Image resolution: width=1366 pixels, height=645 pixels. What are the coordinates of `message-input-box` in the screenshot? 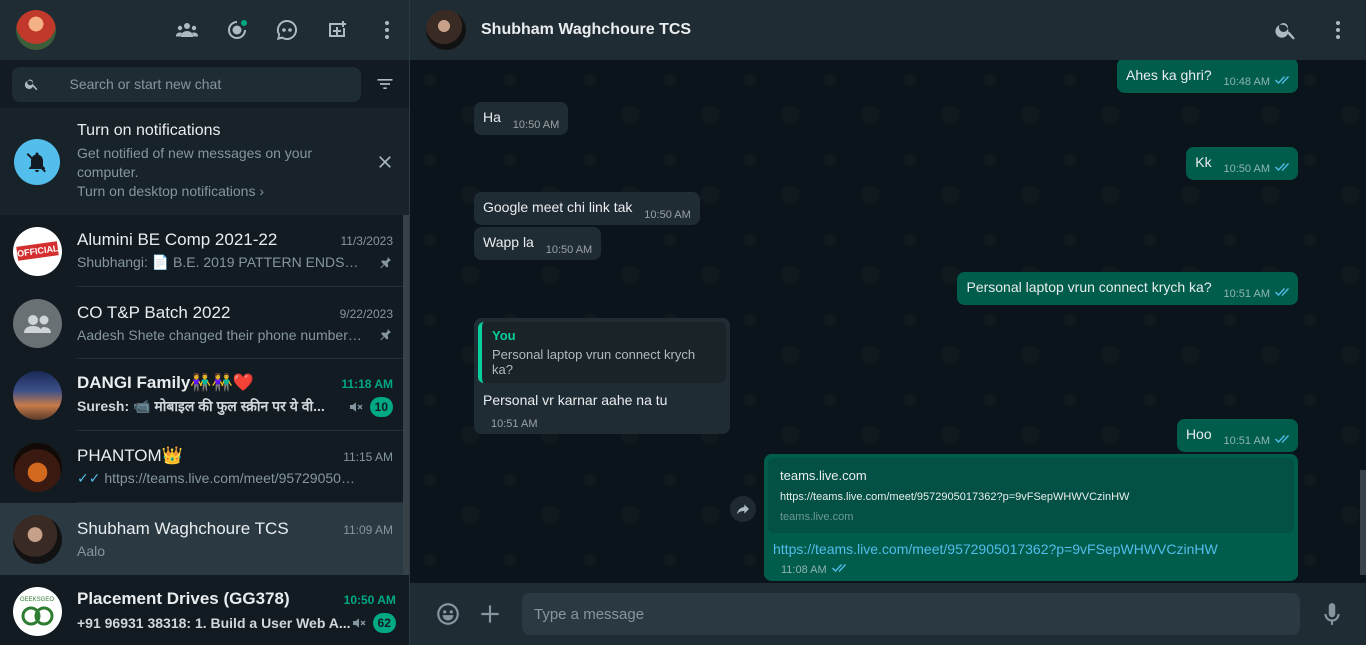 It's located at (911, 614).